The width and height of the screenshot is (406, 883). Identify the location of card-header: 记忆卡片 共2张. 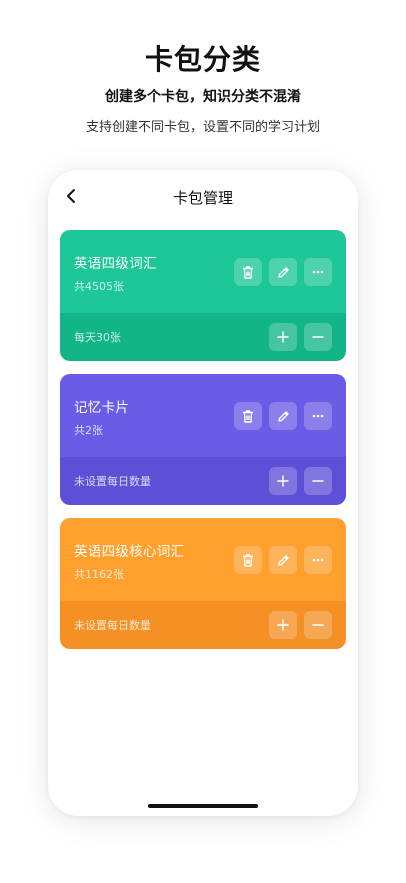
(203, 415).